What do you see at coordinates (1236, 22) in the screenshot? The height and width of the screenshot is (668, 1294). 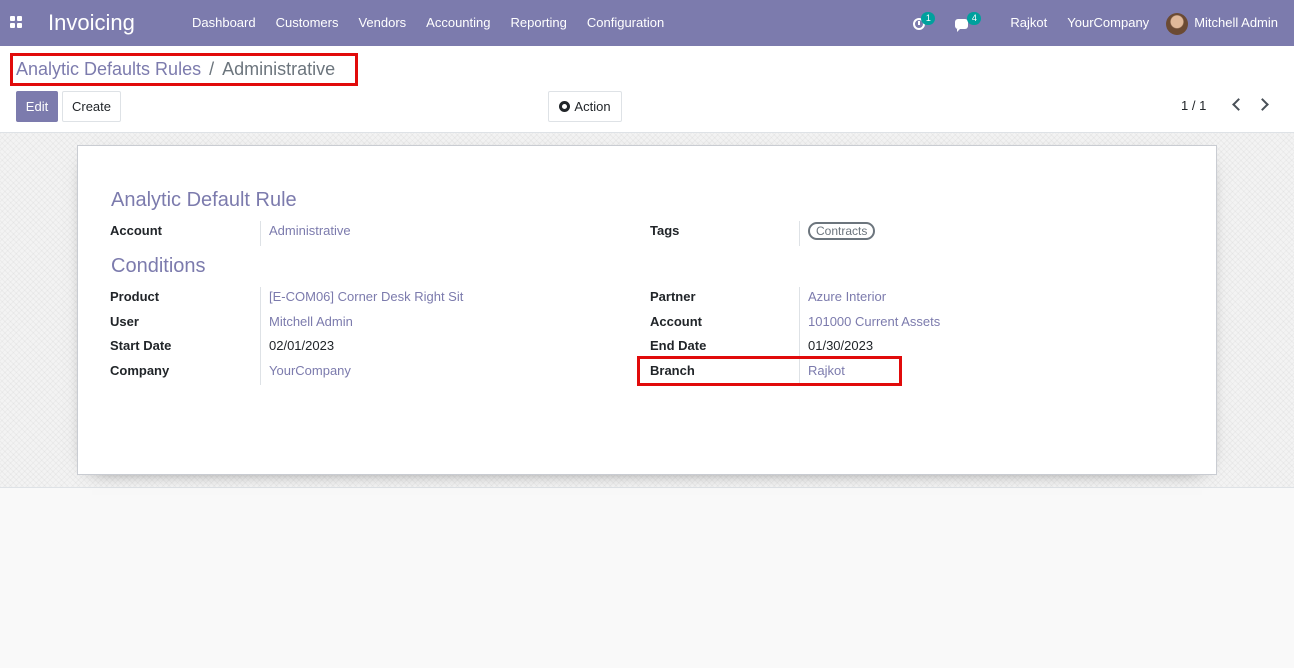 I see `user-name: Mitchell Admin` at bounding box center [1236, 22].